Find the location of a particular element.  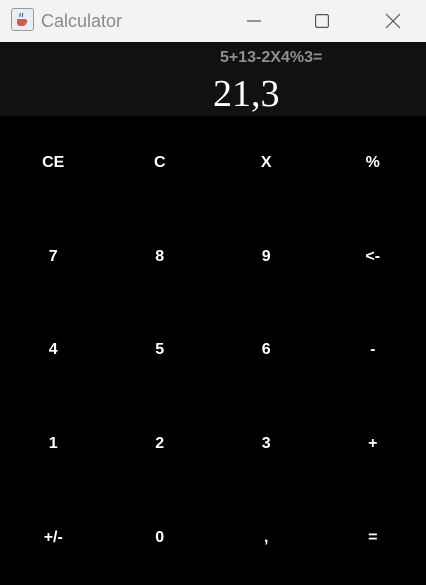

window-title: Calculator is located at coordinates (82, 21).